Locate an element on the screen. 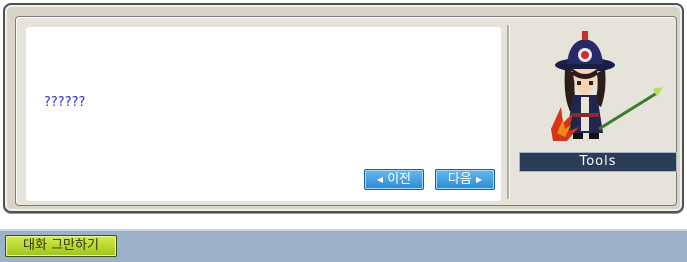  right-triangle-icon: ▶ is located at coordinates (479, 179).